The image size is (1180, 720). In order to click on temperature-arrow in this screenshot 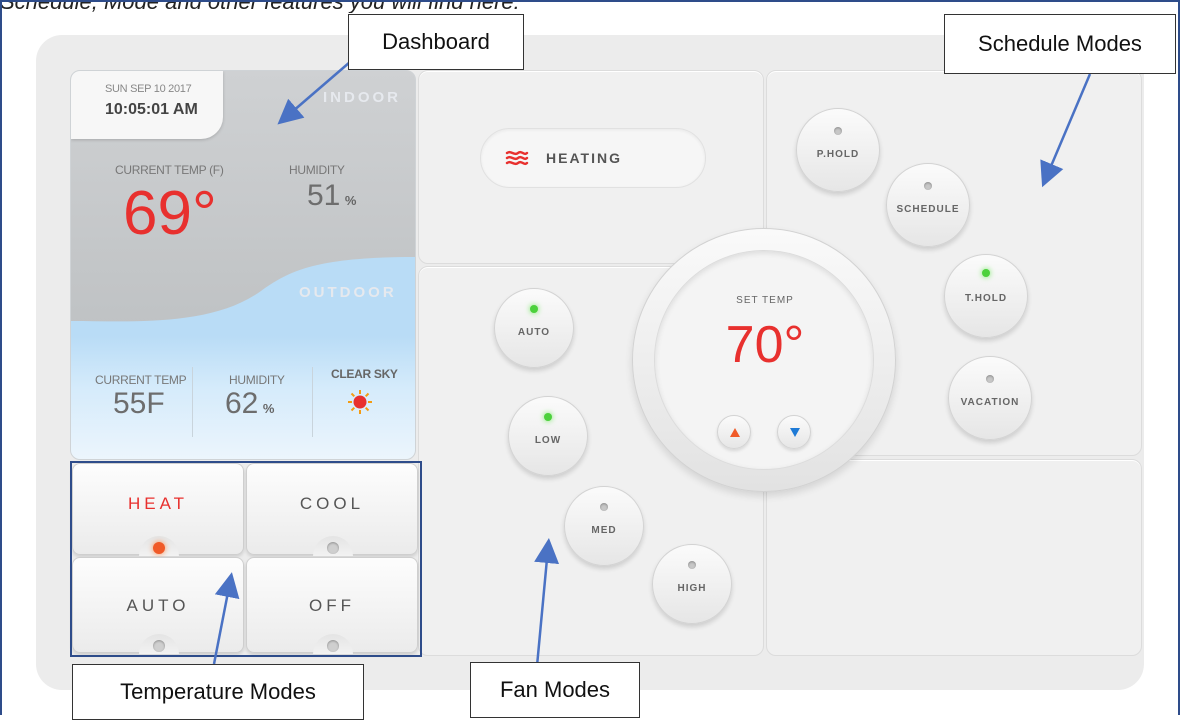, I will do `click(226, 618)`.